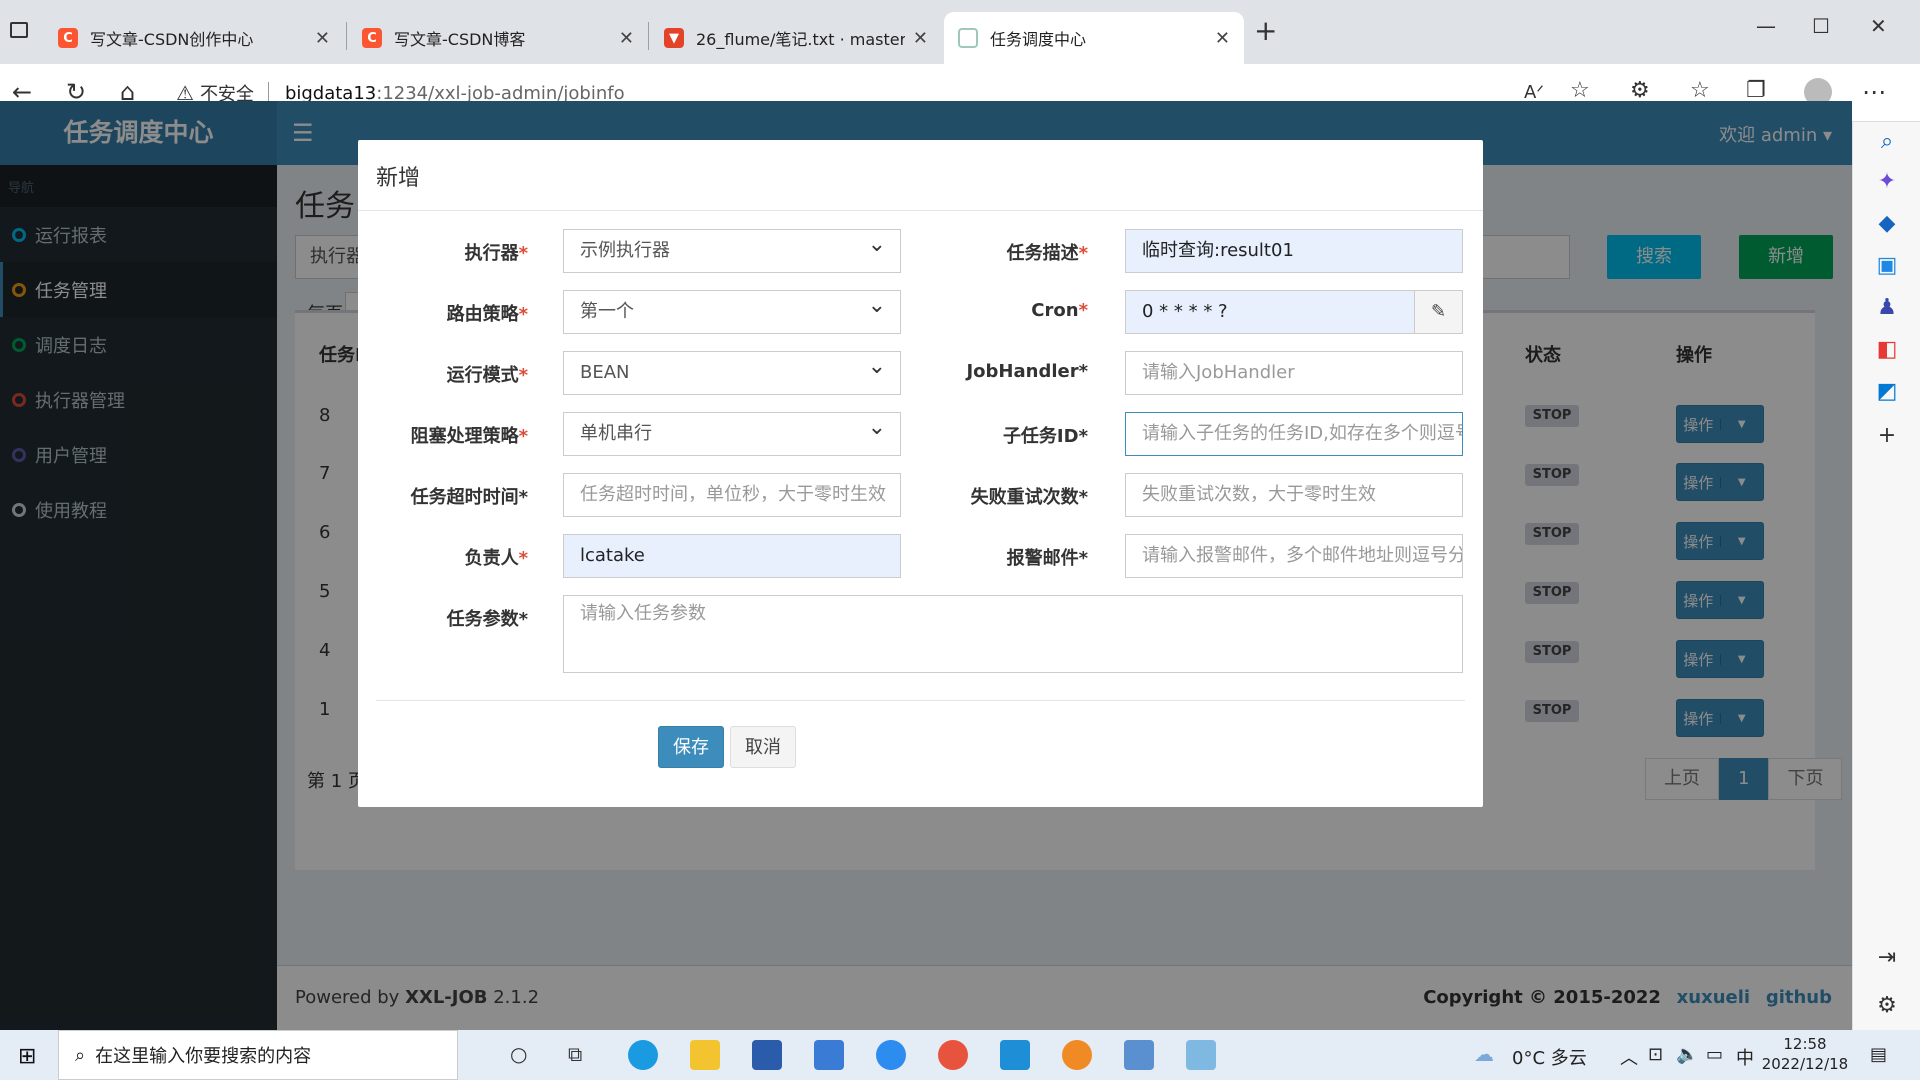  Describe the element at coordinates (1094, 38) in the screenshot. I see `browser-tab-active: 任务调度中心 ✕` at that location.